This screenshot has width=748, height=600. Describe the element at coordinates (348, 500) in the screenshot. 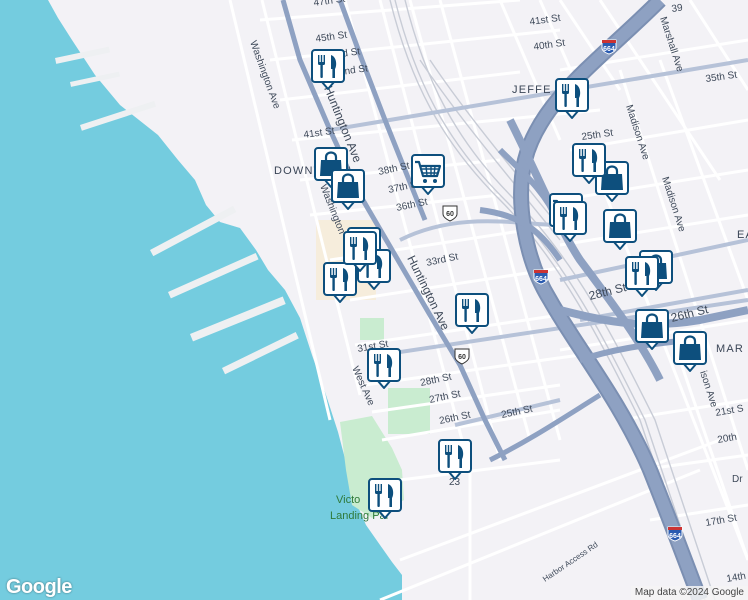

I see `park-label: Victo` at that location.